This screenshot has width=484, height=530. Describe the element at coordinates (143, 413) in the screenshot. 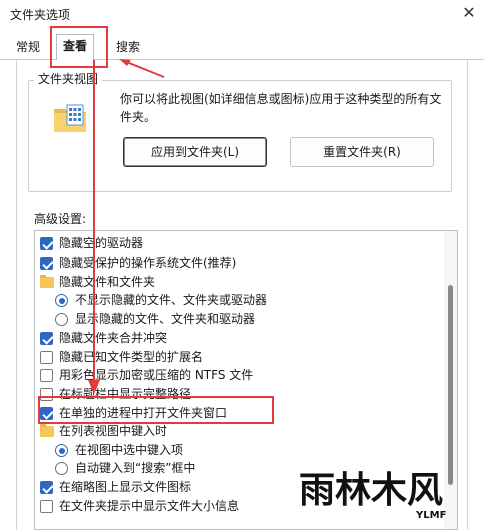

I see `setting-label: 在单独的进程中打开文件夹窗口` at that location.